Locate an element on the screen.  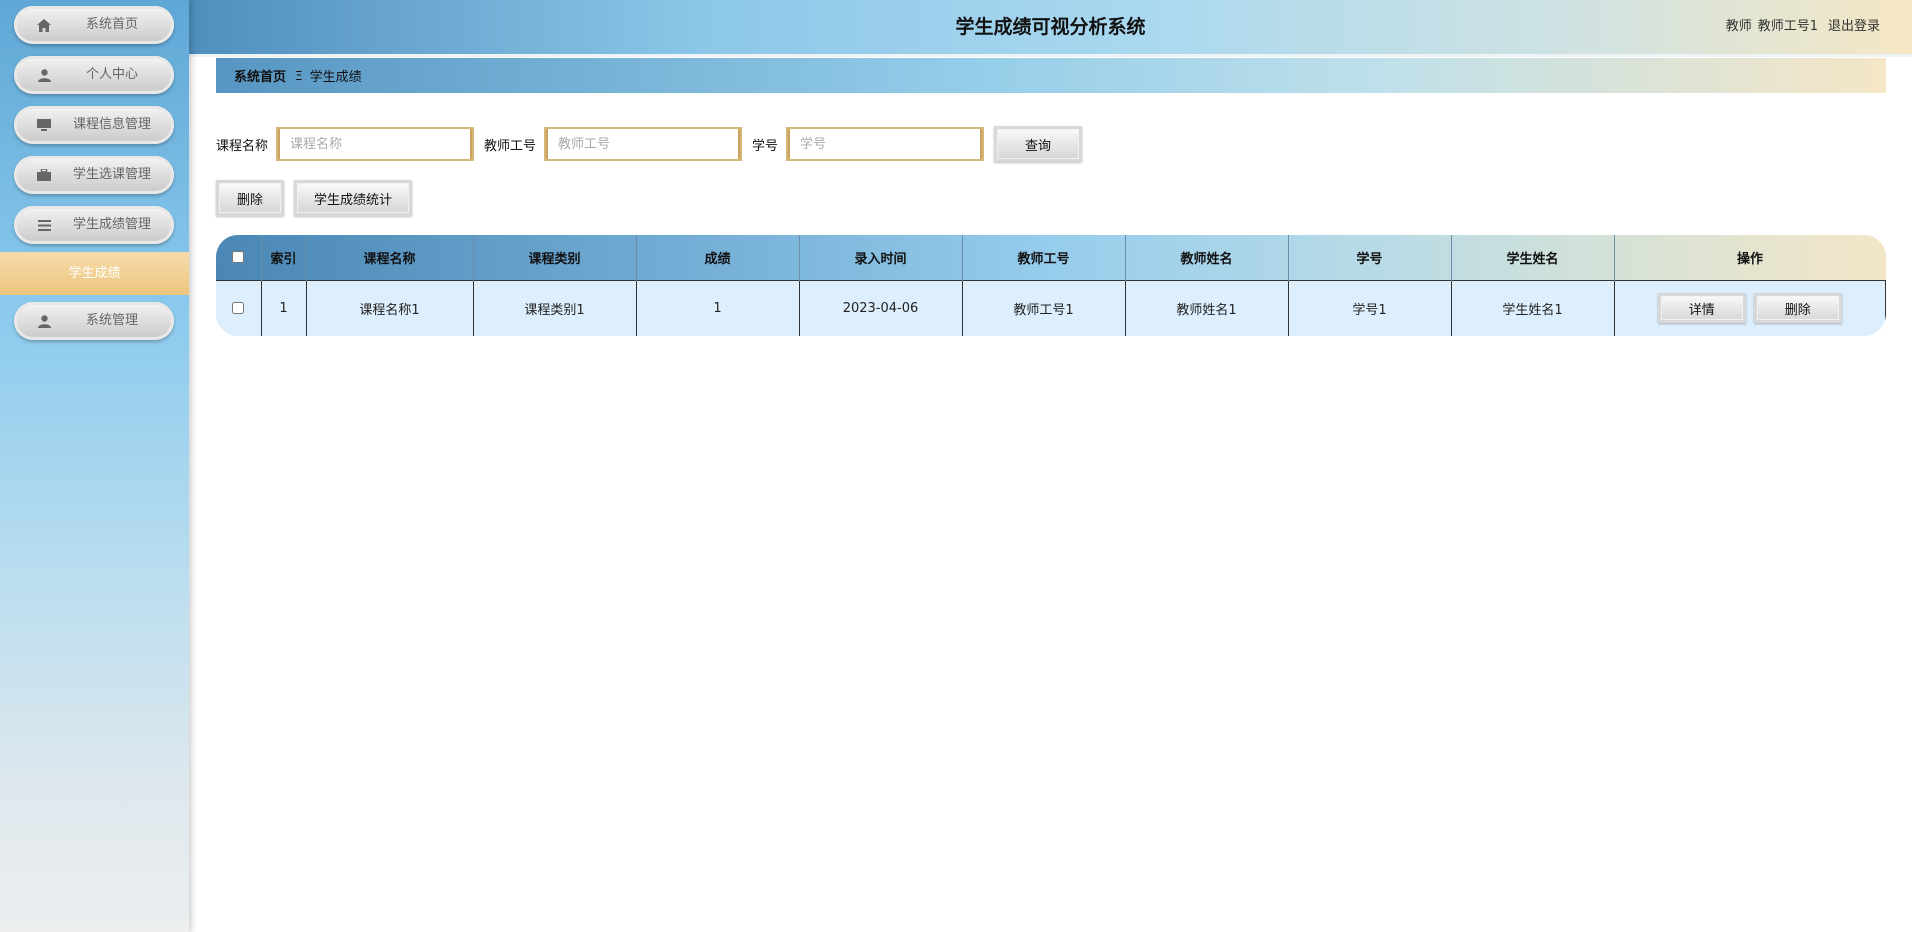
sidebar: 系统首页 个人中心 课程信息管理 学生选课管理 学生成绩管理 学生成绩 系统管理 is located at coordinates (94, 466).